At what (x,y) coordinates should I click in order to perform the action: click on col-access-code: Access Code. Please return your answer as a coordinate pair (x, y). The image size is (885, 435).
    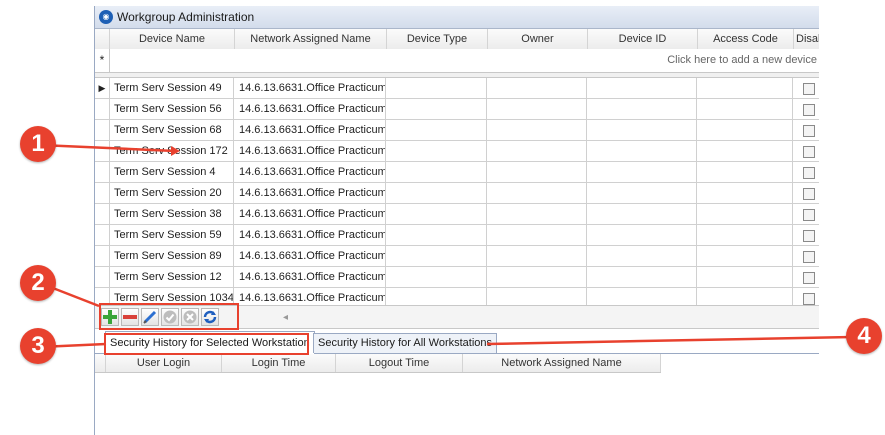
    Looking at the image, I should click on (746, 39).